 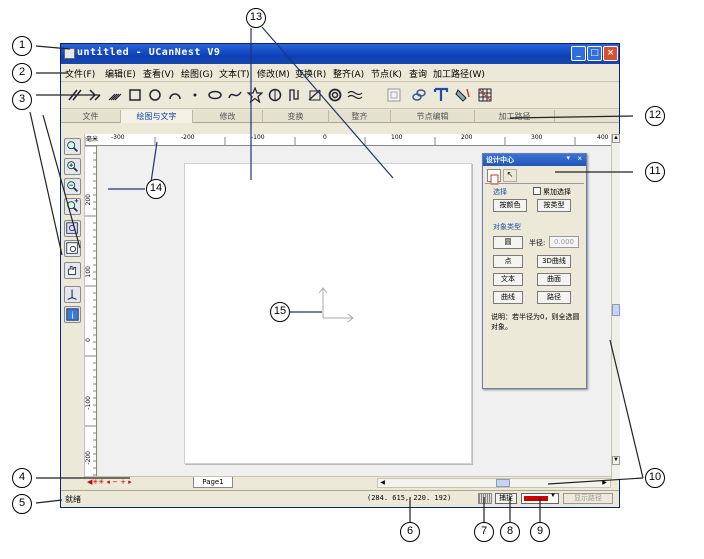 What do you see at coordinates (537, 191) in the screenshot?
I see `add-select-checkbox` at bounding box center [537, 191].